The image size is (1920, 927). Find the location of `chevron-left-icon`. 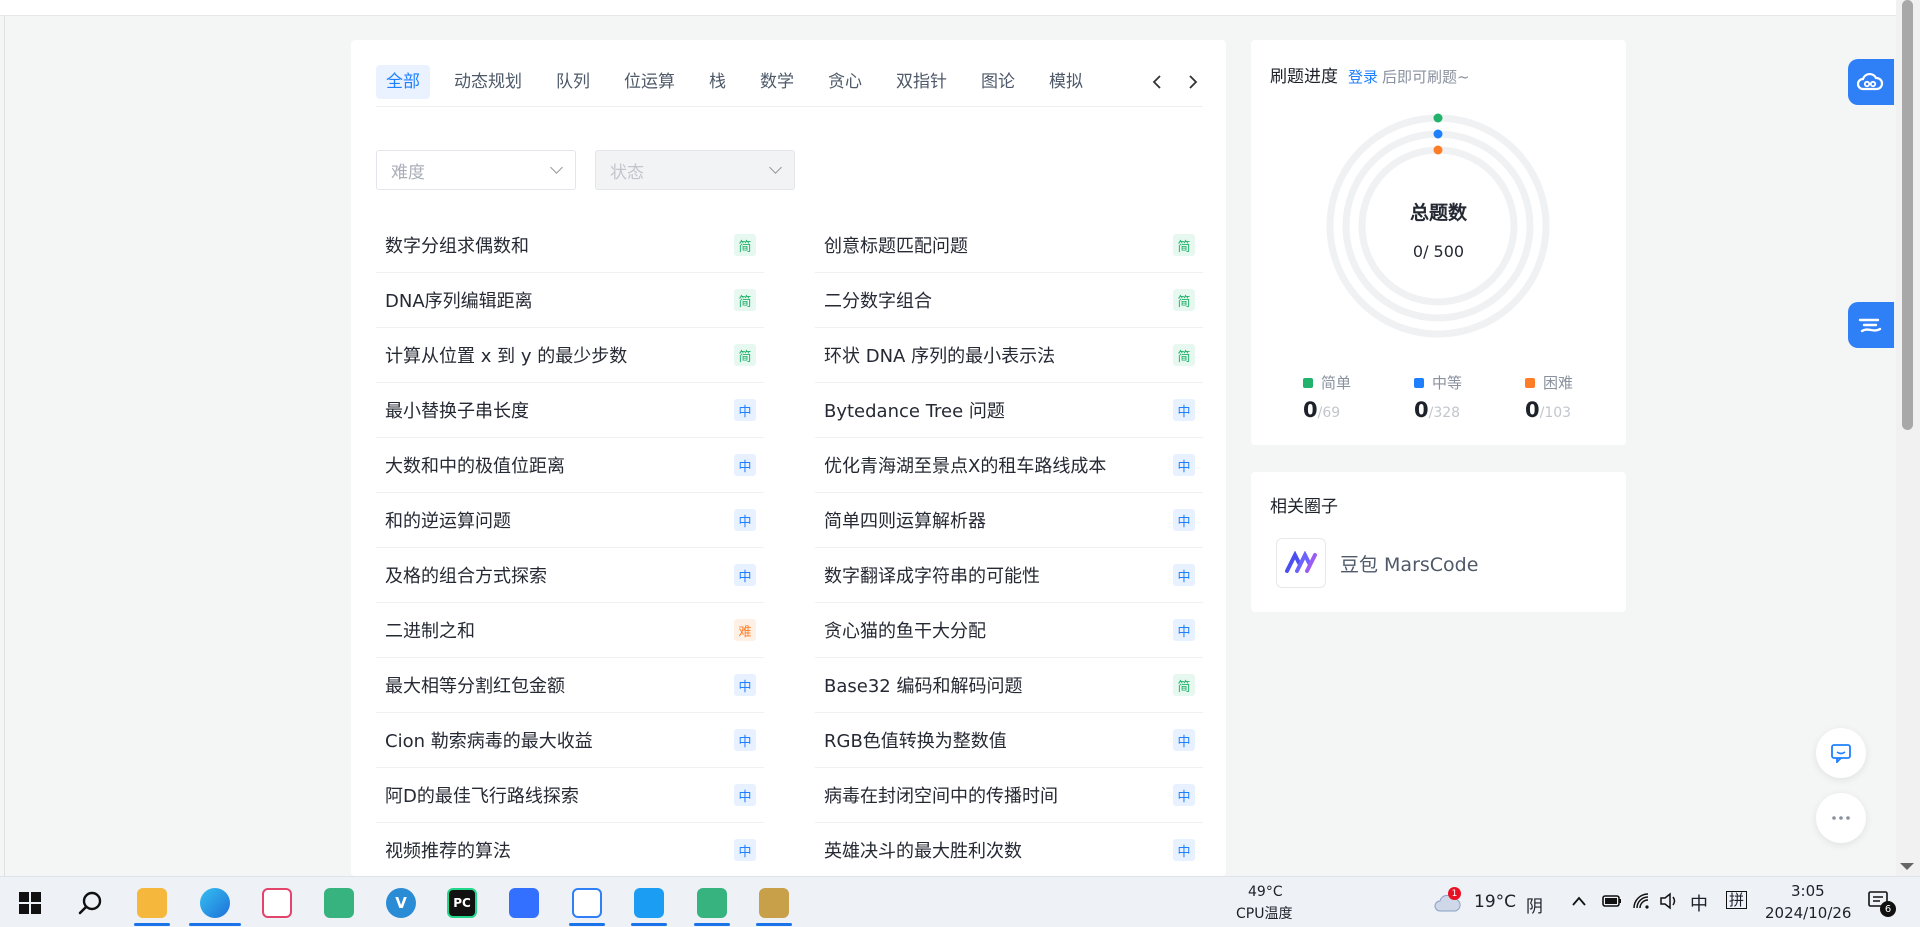

chevron-left-icon is located at coordinates (1157, 82).